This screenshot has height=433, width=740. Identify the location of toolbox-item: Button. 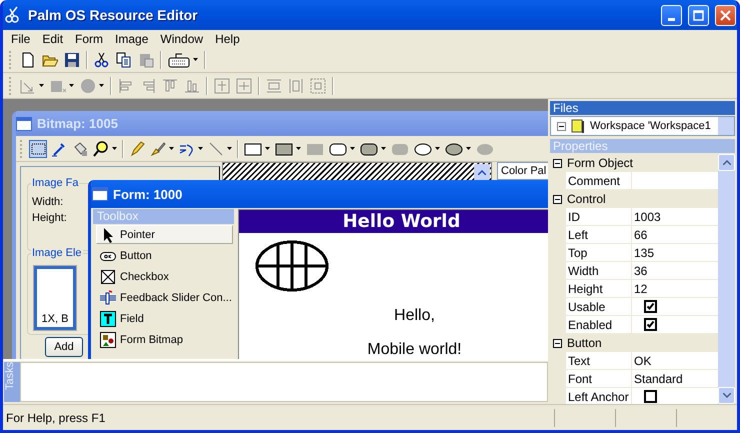
(164, 255).